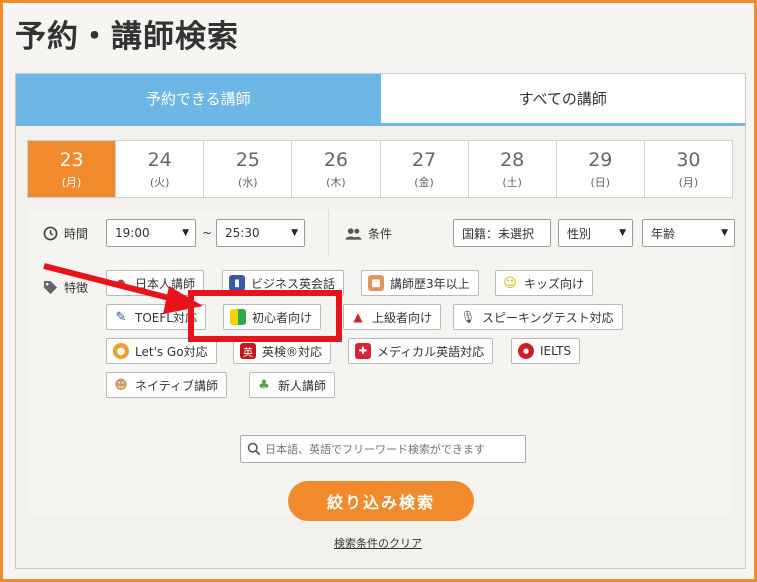 Image resolution: width=757 pixels, height=582 pixels. I want to click on date-cell: 30 (月), so click(687, 169).